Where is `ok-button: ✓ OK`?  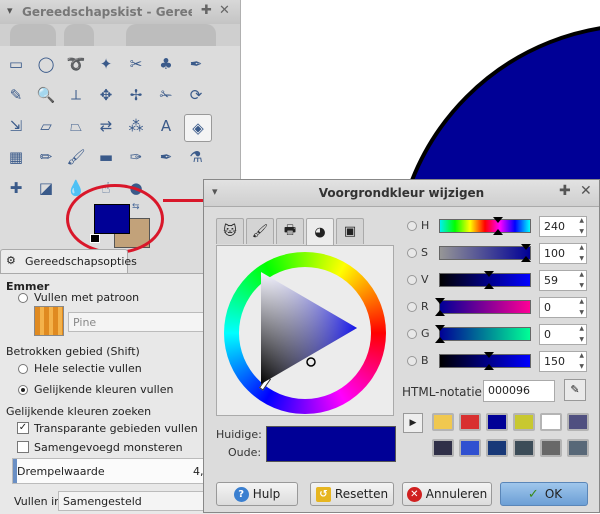
ok-button: ✓ OK is located at coordinates (544, 494).